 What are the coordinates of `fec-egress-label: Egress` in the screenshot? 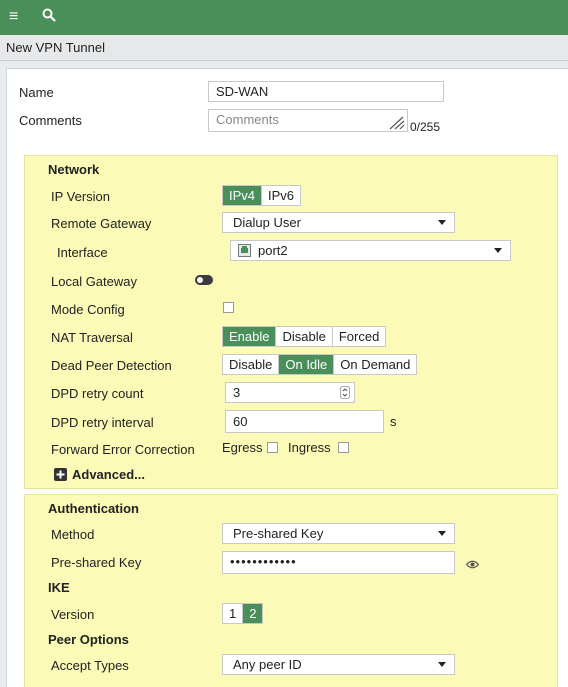 It's located at (242, 447).